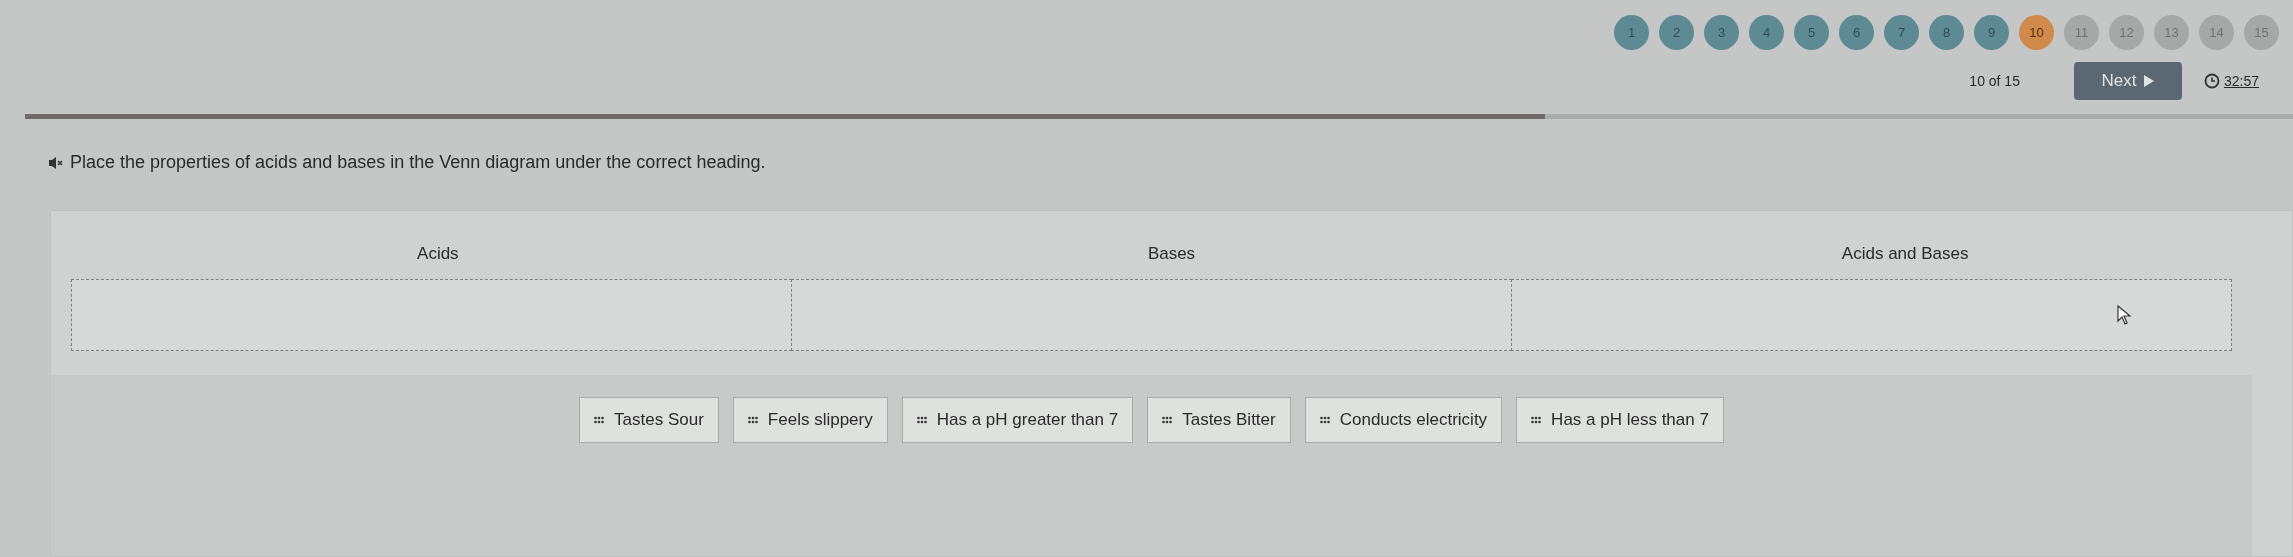 The width and height of the screenshot is (2293, 557). What do you see at coordinates (1630, 419) in the screenshot?
I see `answer-label: Has a pH less than 7` at bounding box center [1630, 419].